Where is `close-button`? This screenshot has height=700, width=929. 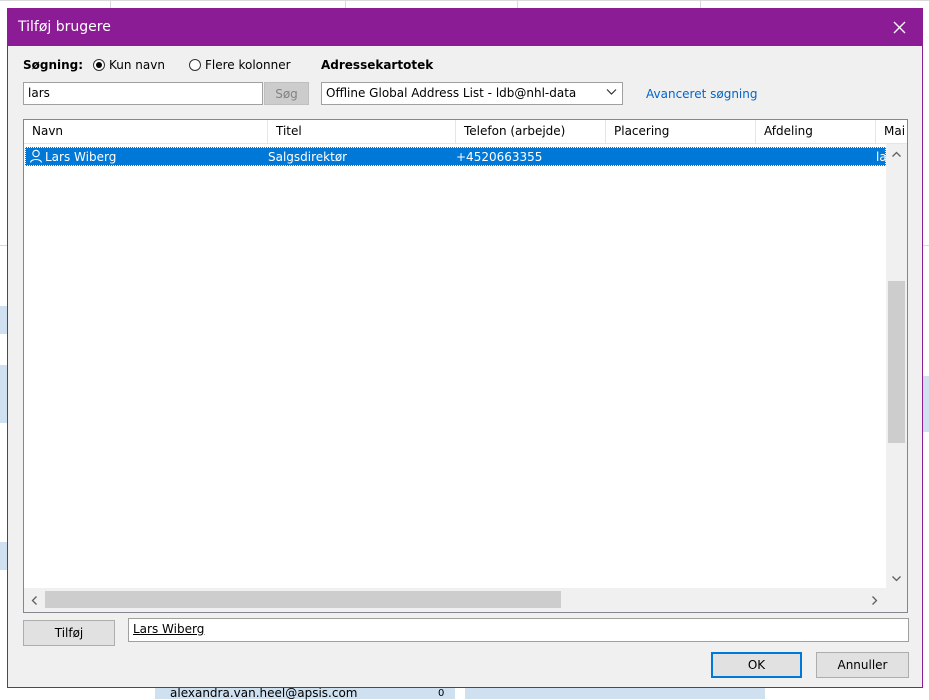
close-button is located at coordinates (899, 27).